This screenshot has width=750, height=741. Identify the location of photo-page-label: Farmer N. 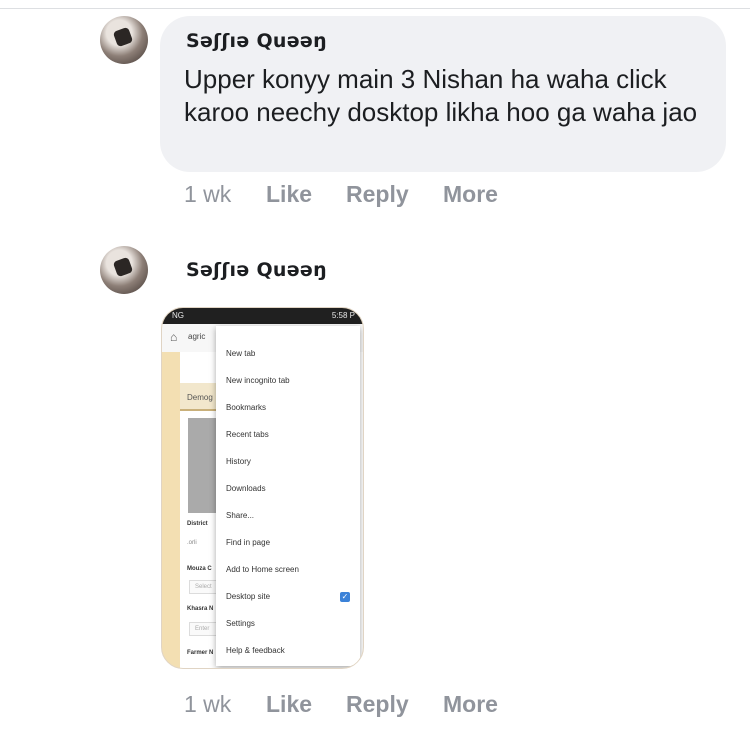
(200, 653).